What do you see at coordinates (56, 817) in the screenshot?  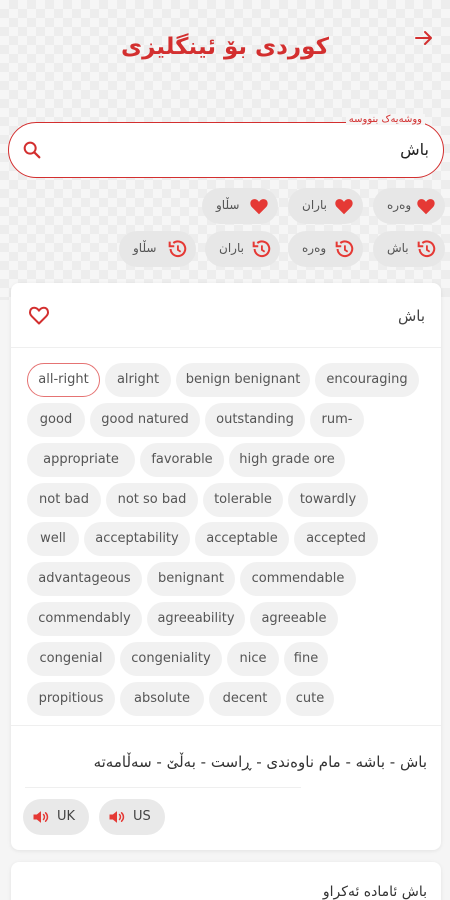 I see `speak-uk-button: UK` at bounding box center [56, 817].